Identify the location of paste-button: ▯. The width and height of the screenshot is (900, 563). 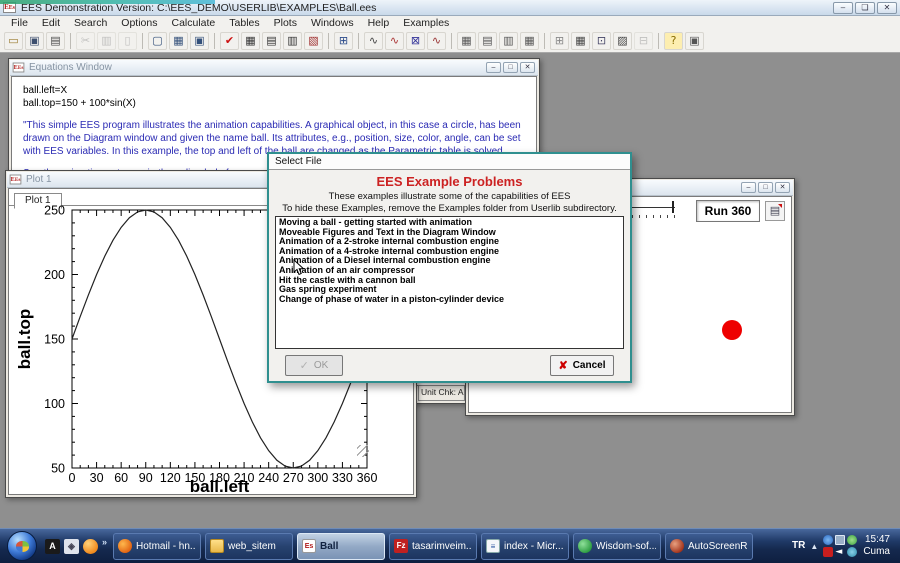
(127, 41).